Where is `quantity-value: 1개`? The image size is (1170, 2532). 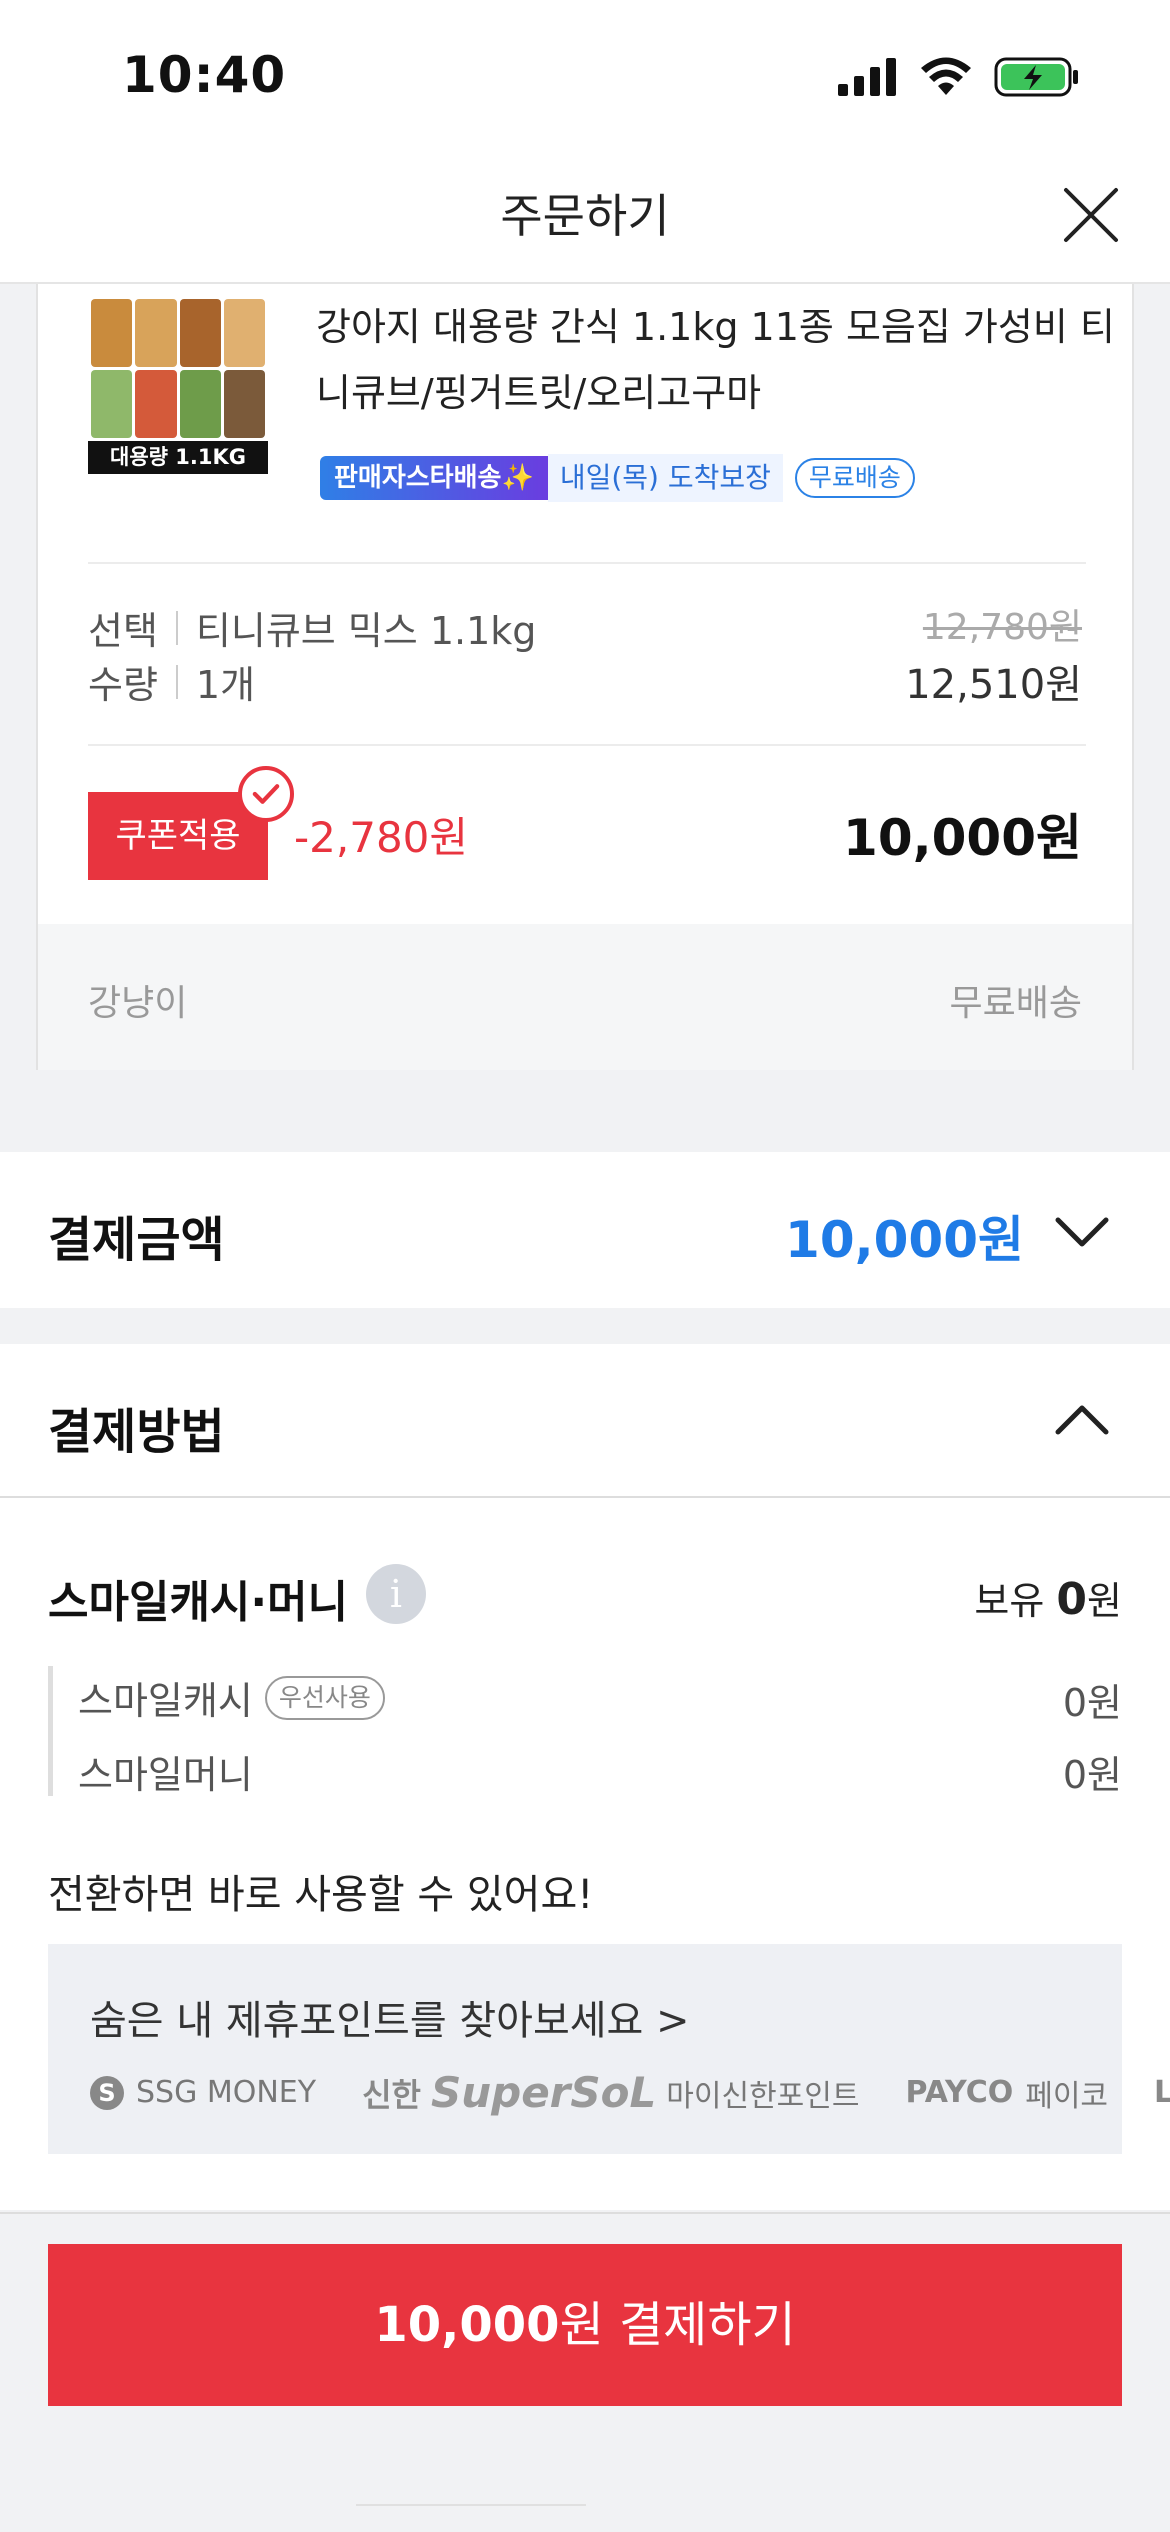 quantity-value: 1개 is located at coordinates (225, 685).